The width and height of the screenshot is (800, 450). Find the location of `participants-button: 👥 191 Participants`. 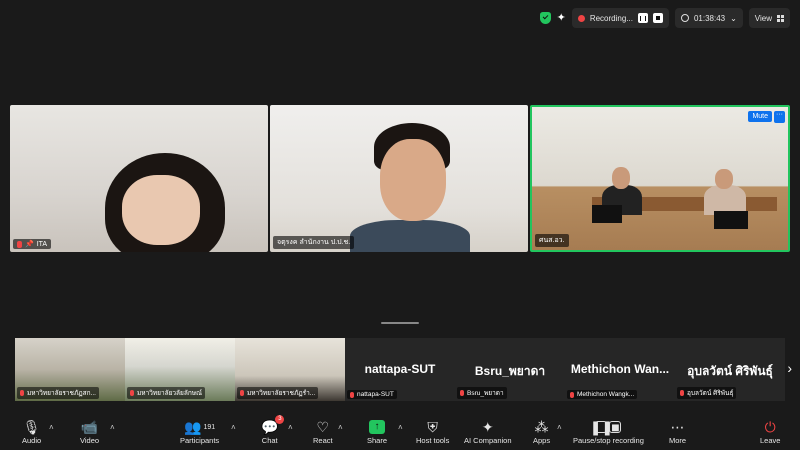

participants-button: 👥 191 Participants is located at coordinates (199, 431).